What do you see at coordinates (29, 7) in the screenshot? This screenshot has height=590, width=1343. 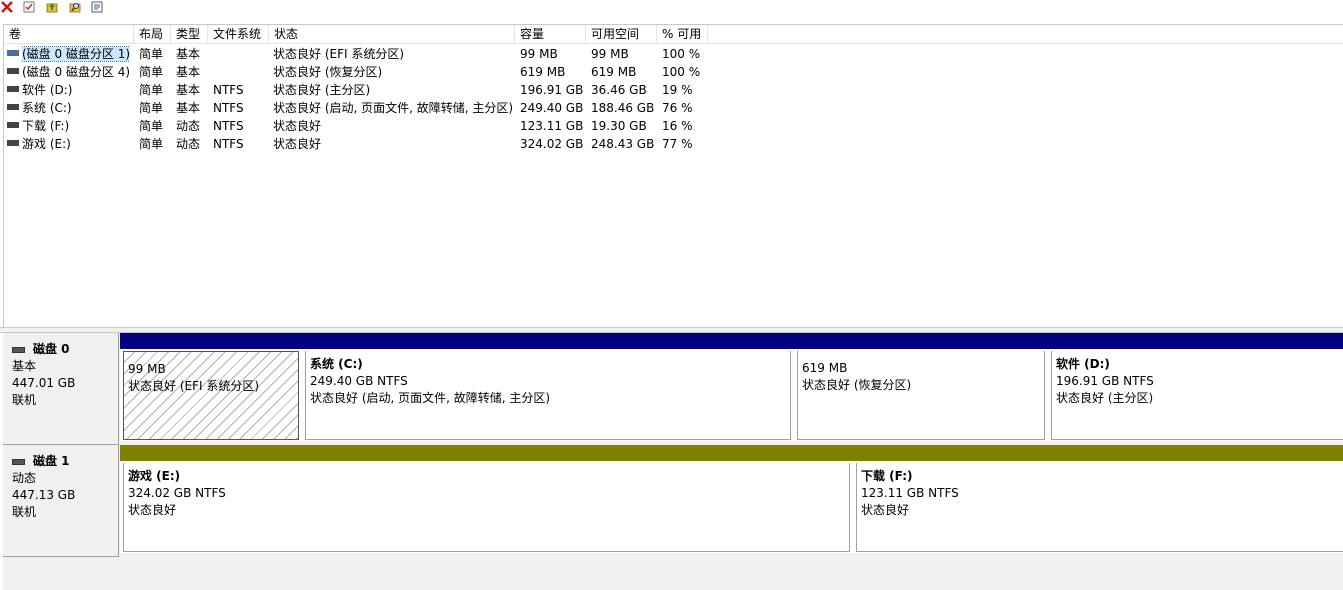 I see `check-icon` at bounding box center [29, 7].